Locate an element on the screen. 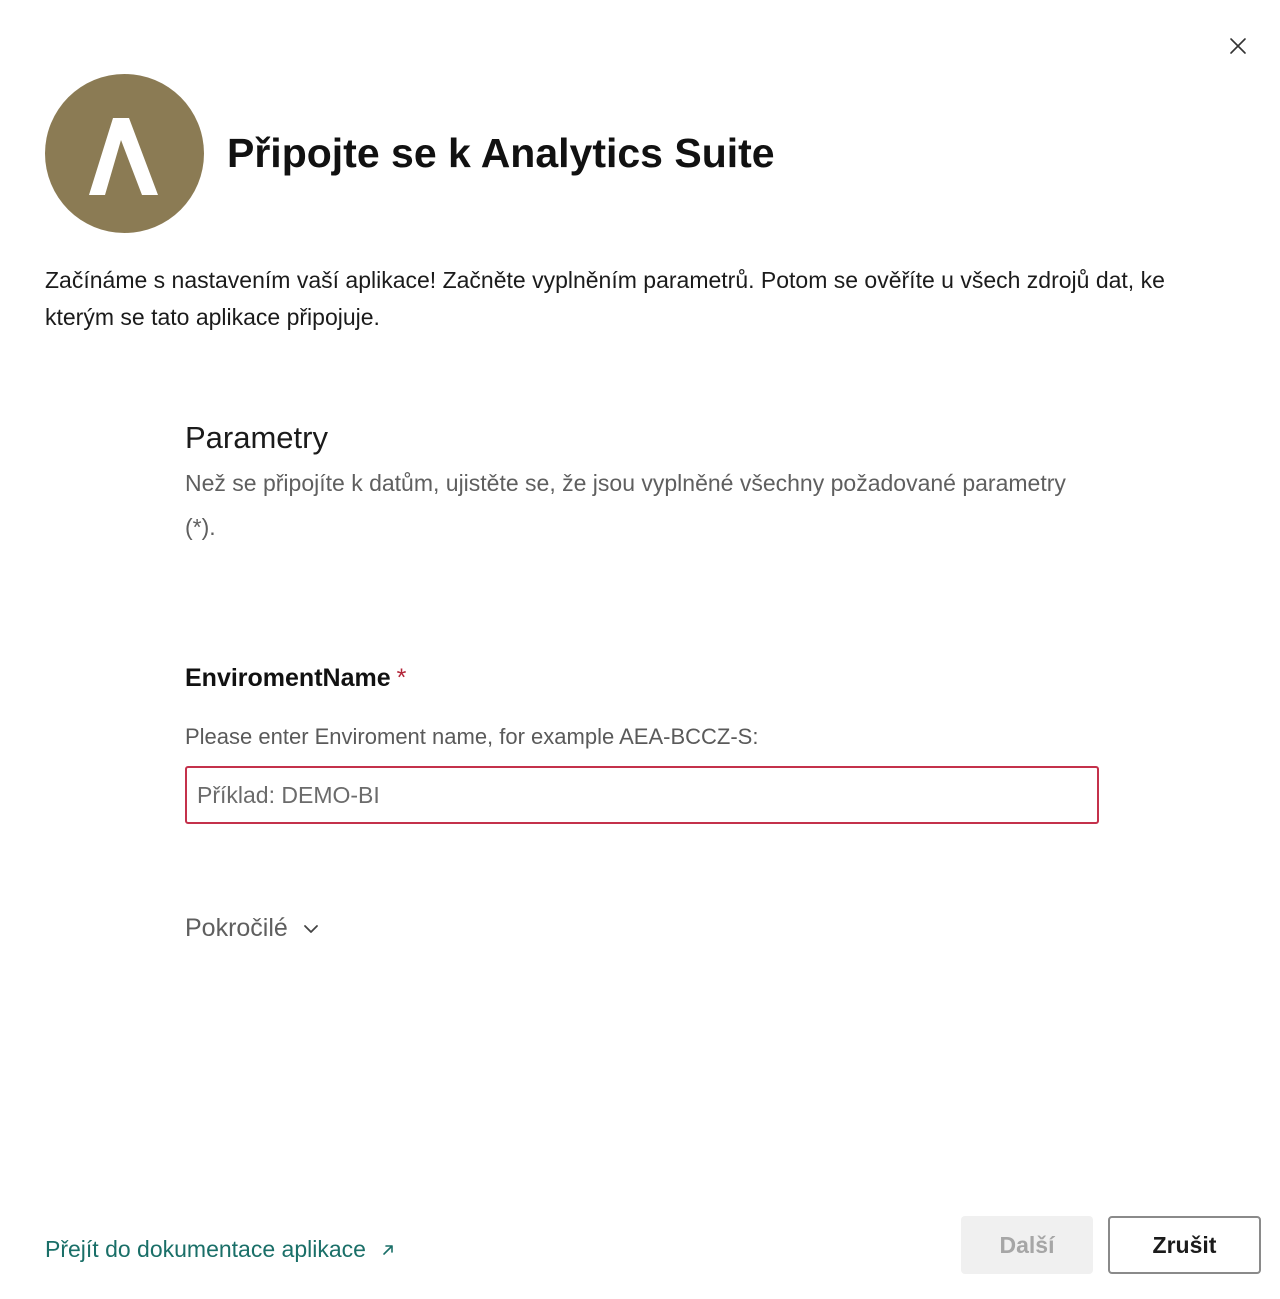 Image resolution: width=1280 pixels, height=1299 pixels. environment-name-label-text: EnviromentName is located at coordinates (288, 678).